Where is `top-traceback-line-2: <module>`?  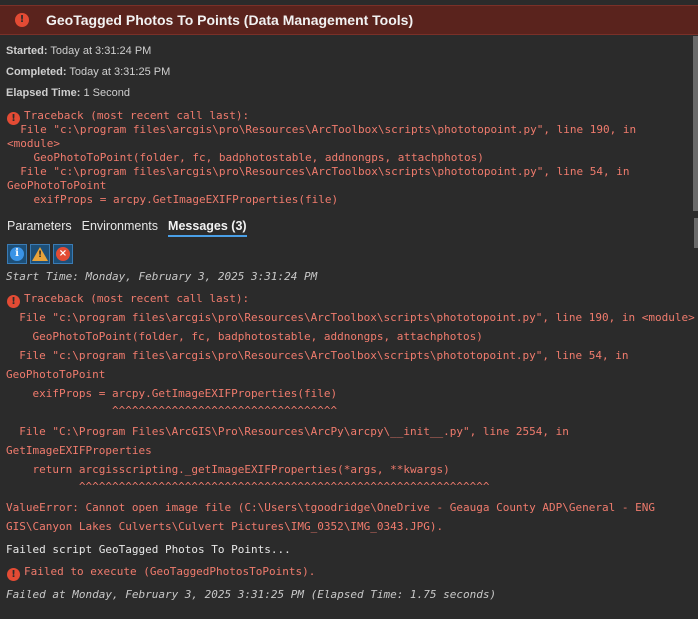
top-traceback-line-2: <module> is located at coordinates (33, 143).